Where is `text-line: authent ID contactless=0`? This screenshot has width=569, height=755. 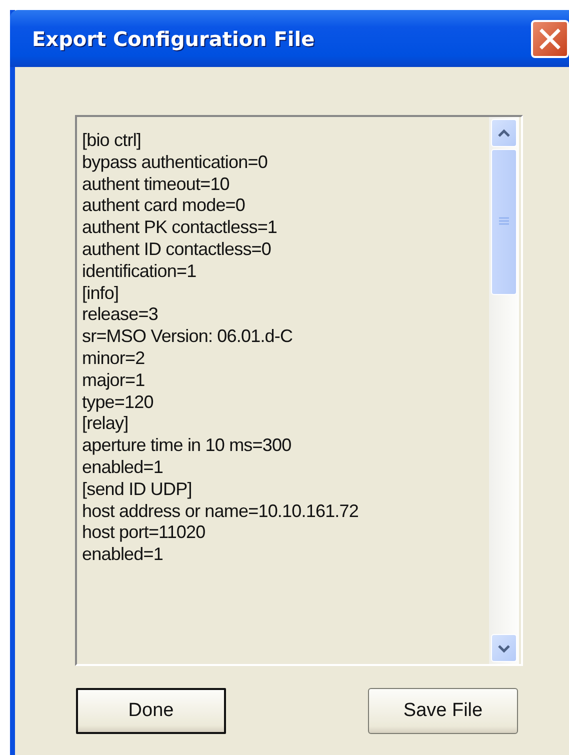
text-line: authent ID contactless=0 is located at coordinates (177, 249).